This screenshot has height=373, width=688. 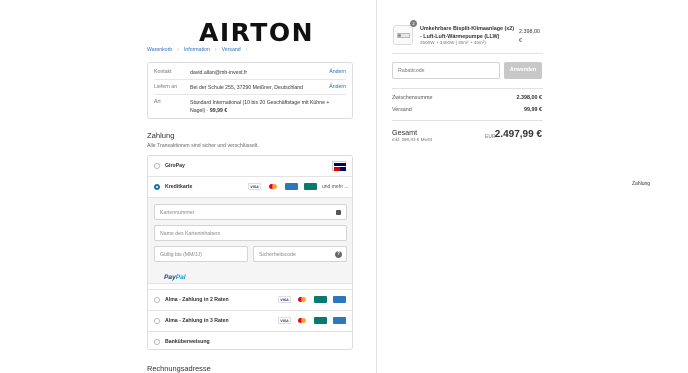 What do you see at coordinates (412, 139) in the screenshot?
I see `tax-note: inkl. 398,83 € MwSt` at bounding box center [412, 139].